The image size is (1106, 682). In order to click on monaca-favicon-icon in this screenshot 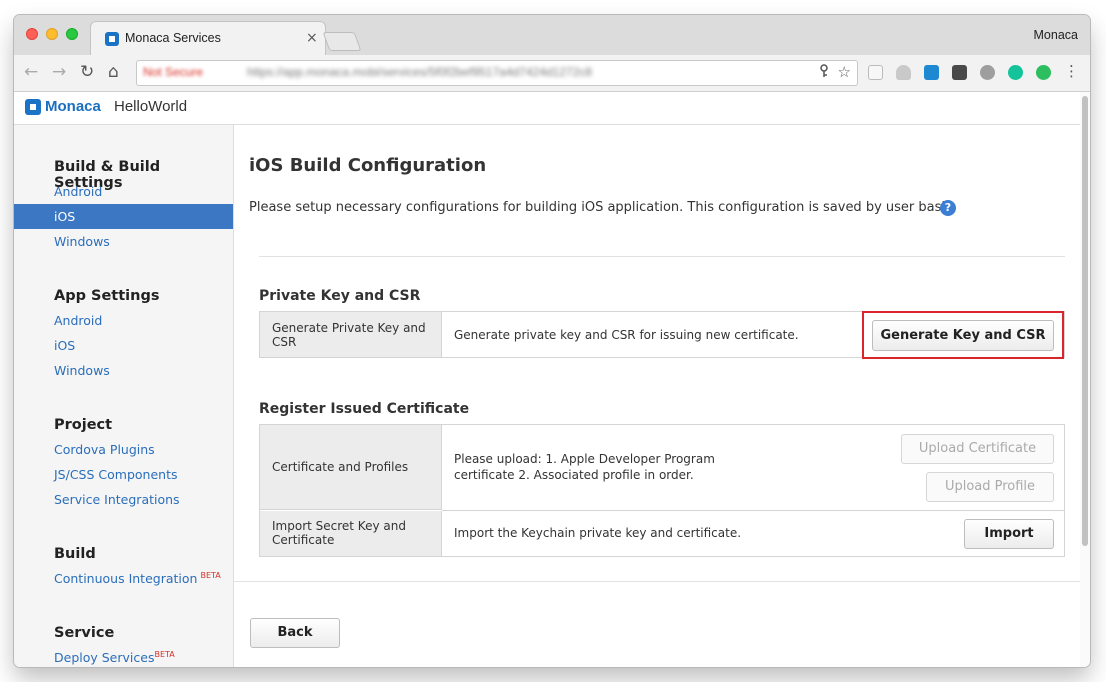, I will do `click(112, 39)`.